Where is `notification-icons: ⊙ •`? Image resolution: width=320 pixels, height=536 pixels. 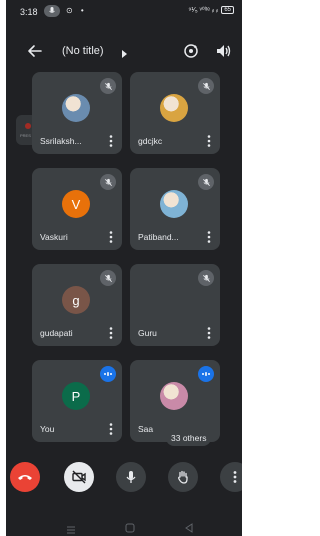
notification-icons: ⊙ • is located at coordinates (76, 10).